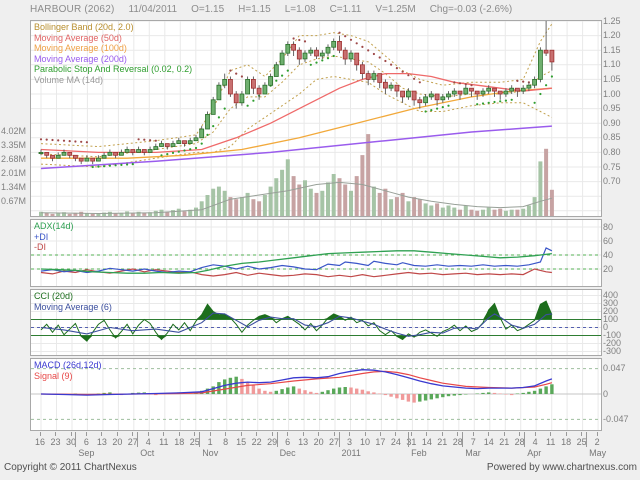  I want to click on price-tick-label: 1.10, so click(612, 64).